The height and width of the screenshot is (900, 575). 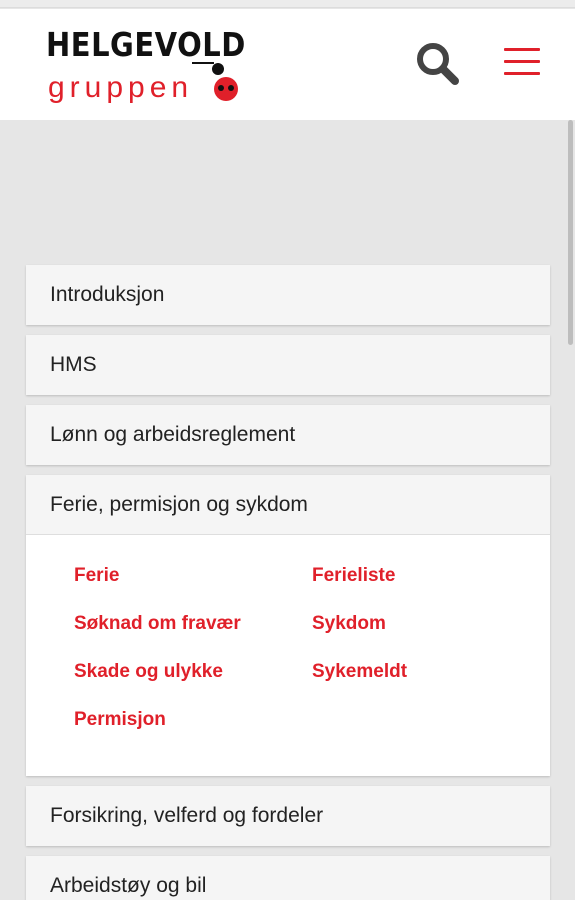 What do you see at coordinates (349, 624) in the screenshot?
I see `link-sykdom: Sykdom` at bounding box center [349, 624].